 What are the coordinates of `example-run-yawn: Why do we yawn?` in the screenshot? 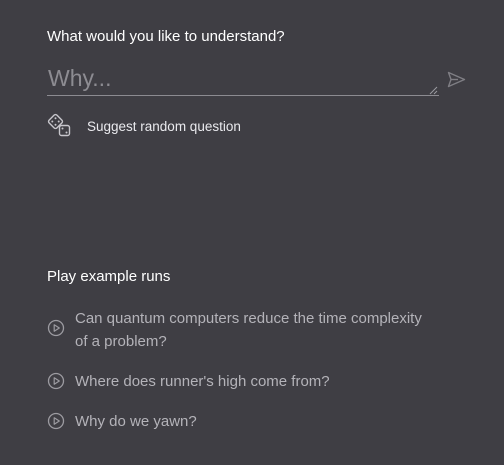 It's located at (122, 421).